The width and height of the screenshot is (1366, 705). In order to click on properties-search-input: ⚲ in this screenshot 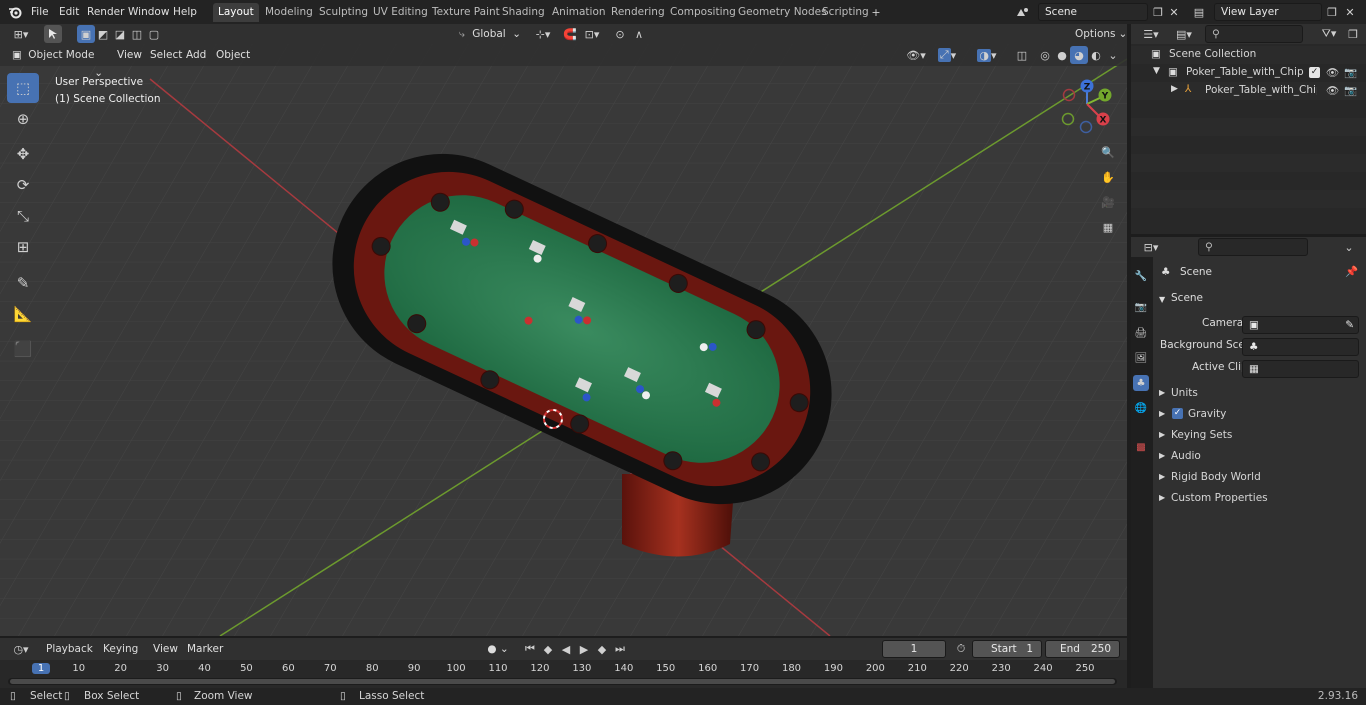, I will do `click(1253, 247)`.